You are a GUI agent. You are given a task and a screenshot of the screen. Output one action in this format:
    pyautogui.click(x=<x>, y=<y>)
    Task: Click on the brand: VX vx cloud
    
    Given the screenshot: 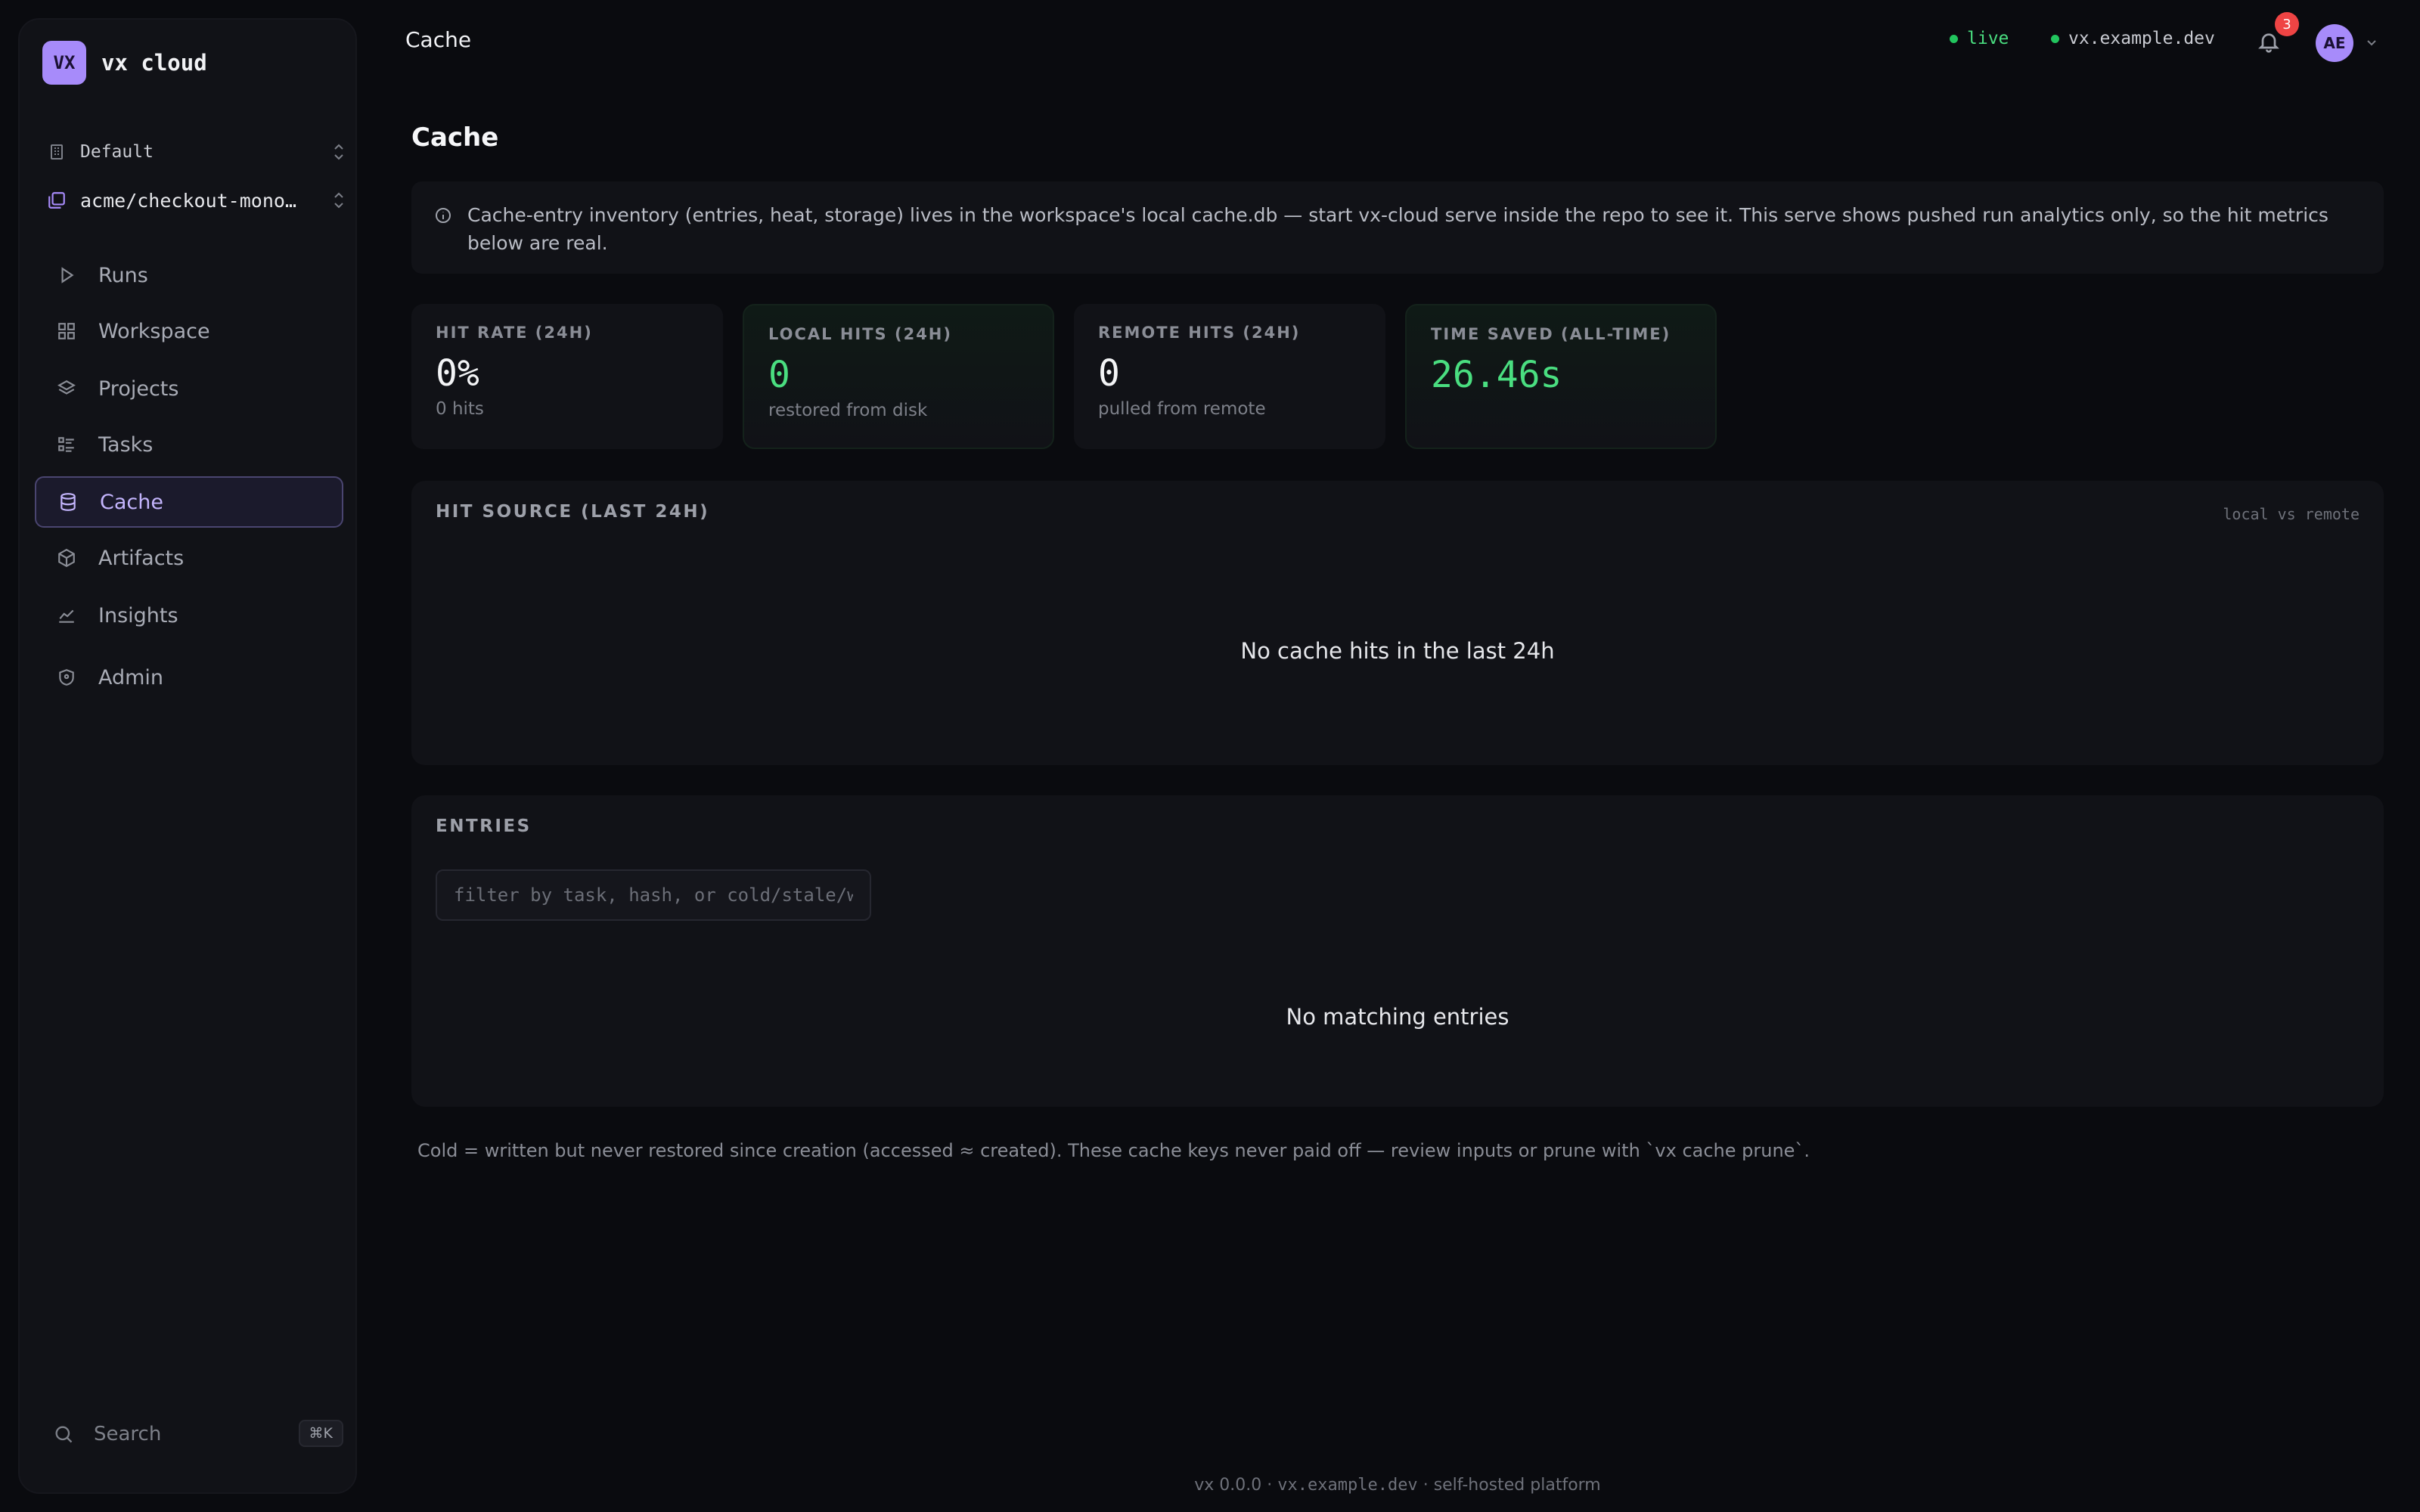 What is the action you would take?
    pyautogui.click(x=124, y=63)
    